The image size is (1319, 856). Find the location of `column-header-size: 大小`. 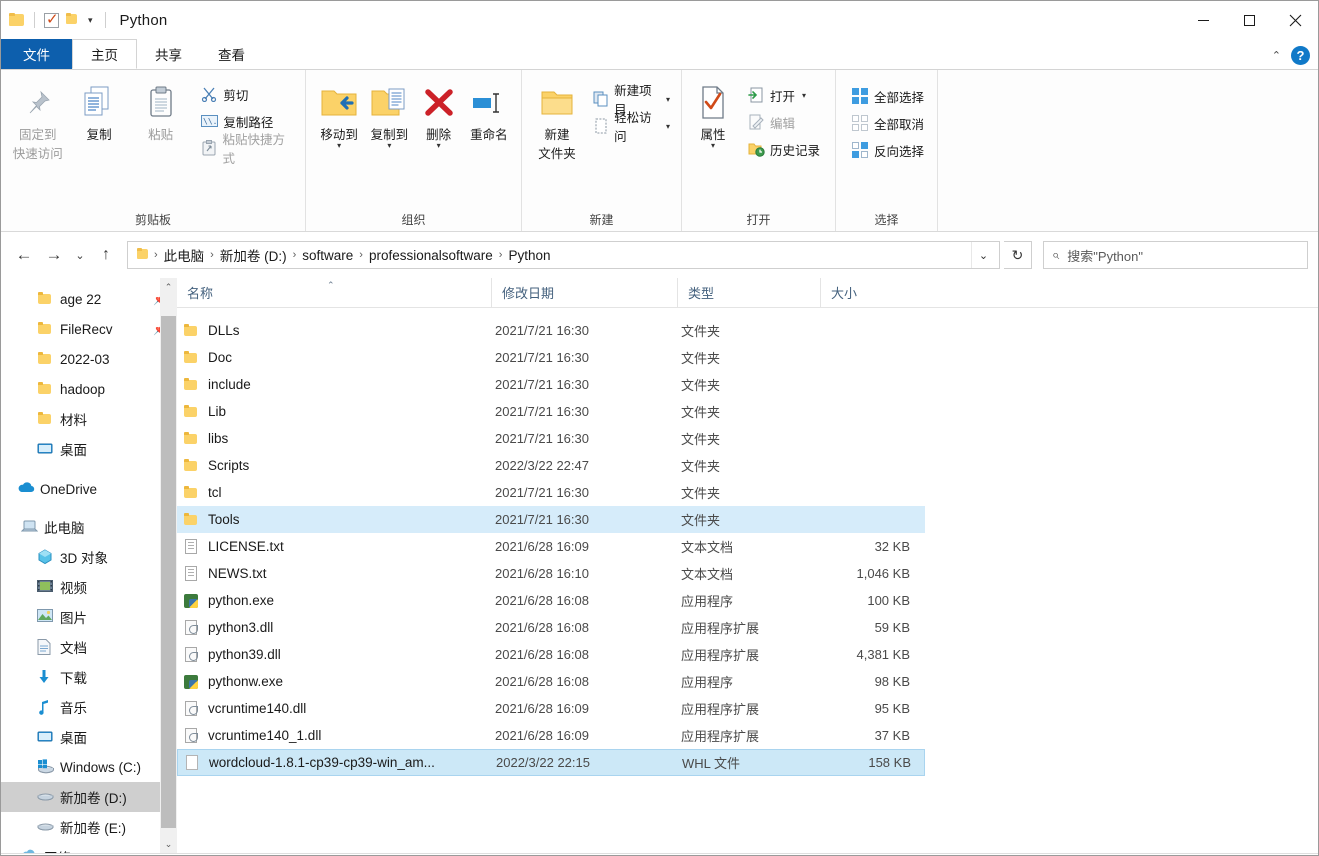

column-header-size: 大小 is located at coordinates (872, 292).